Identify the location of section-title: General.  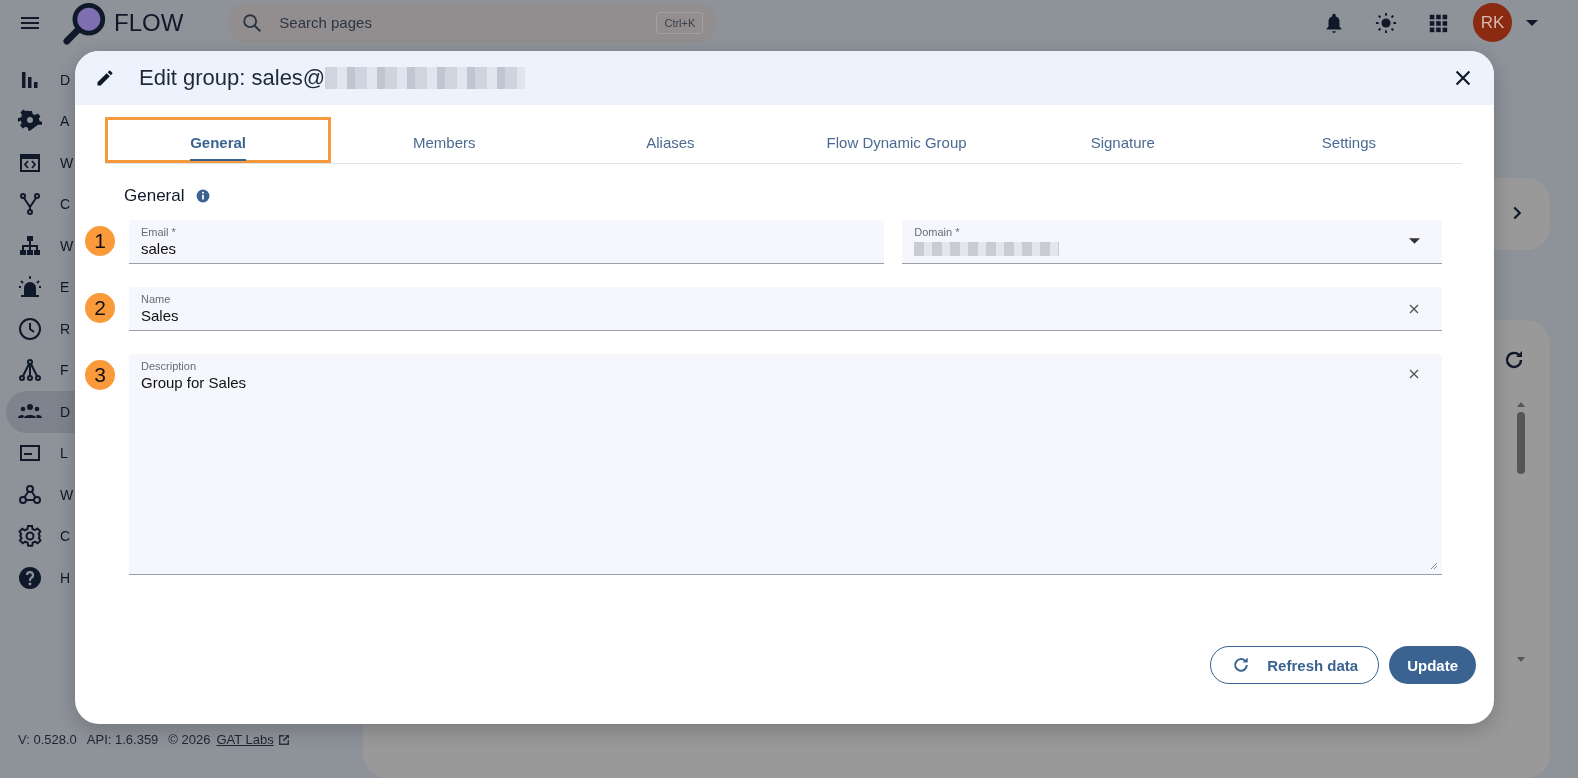
(154, 196).